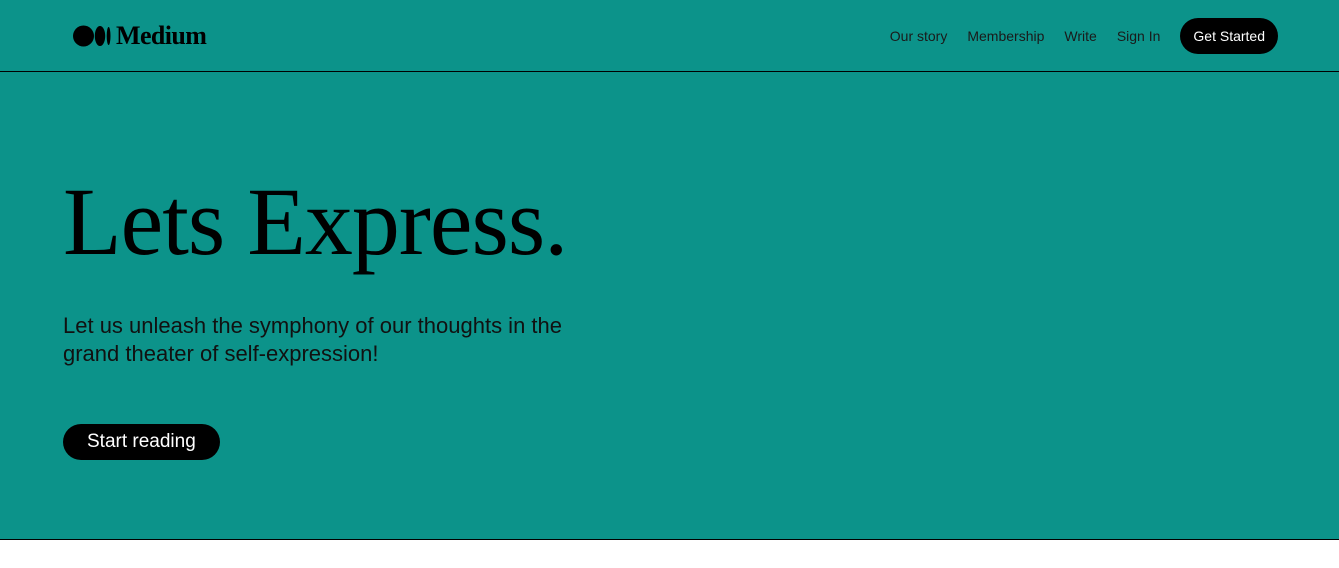  Describe the element at coordinates (141, 442) in the screenshot. I see `start-reading-button: Start reading` at that location.